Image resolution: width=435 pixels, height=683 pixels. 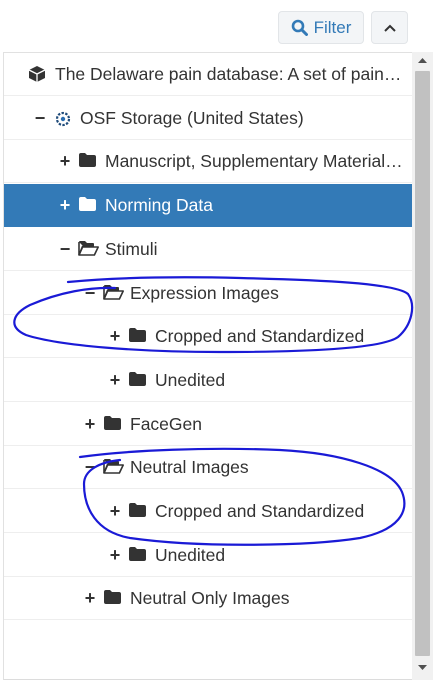 I want to click on tree-row: − Expression Images, so click(x=208, y=293).